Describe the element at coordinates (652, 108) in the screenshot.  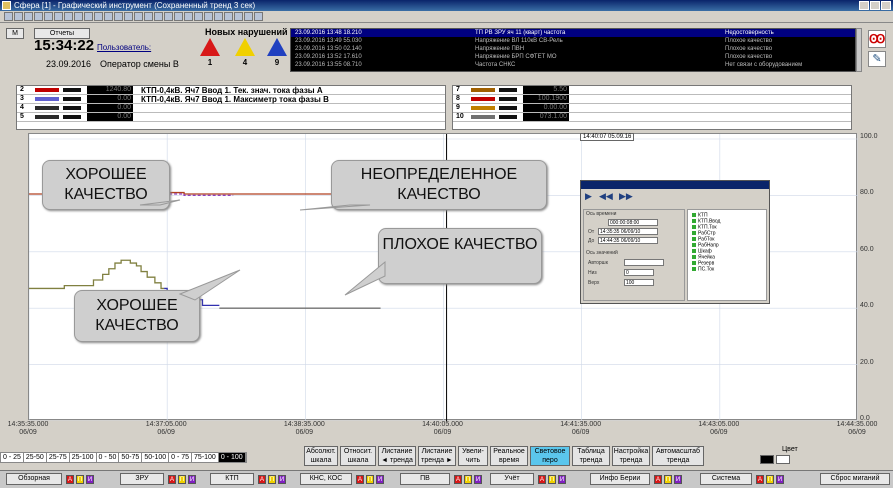
I see `legend-row: 9 0.00.00` at that location.